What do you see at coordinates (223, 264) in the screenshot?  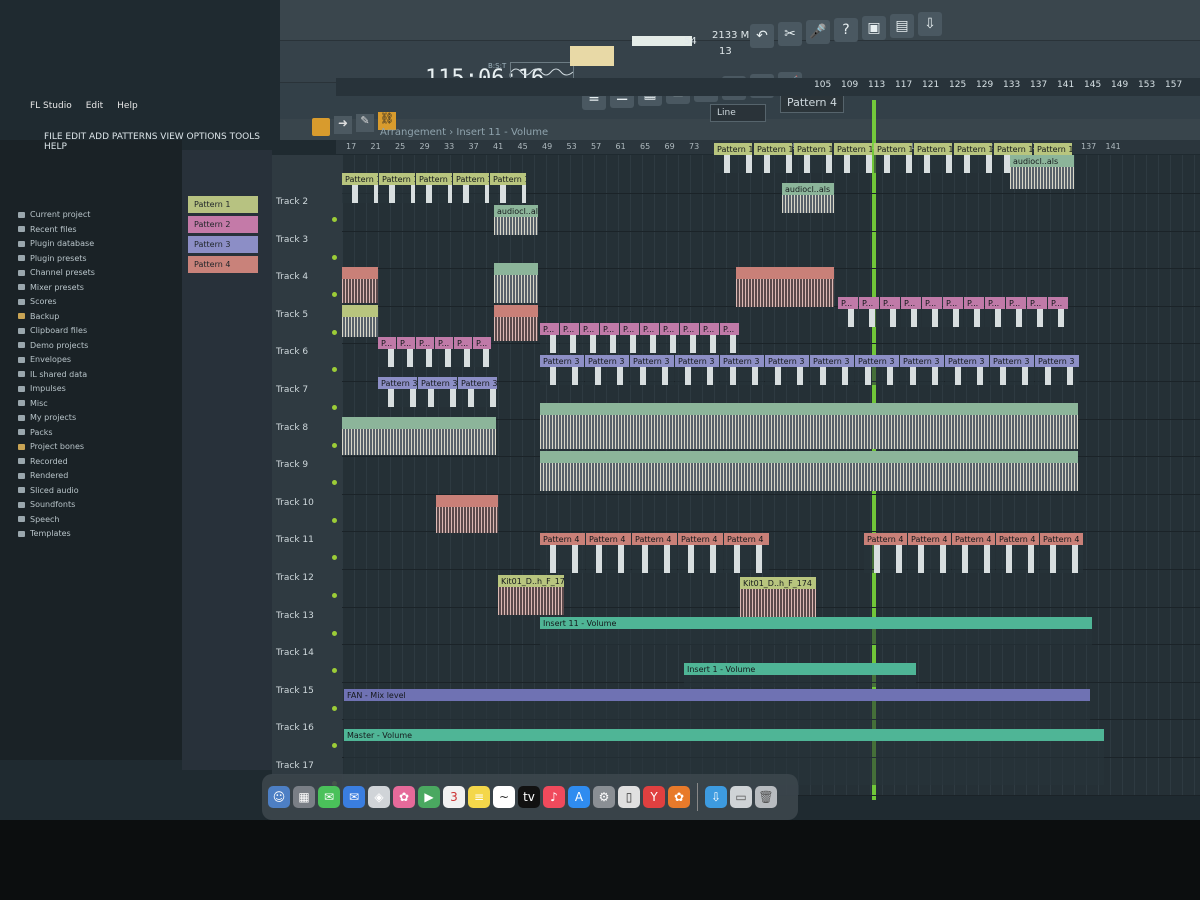 I see `pattern-chip: Pattern 4` at bounding box center [223, 264].